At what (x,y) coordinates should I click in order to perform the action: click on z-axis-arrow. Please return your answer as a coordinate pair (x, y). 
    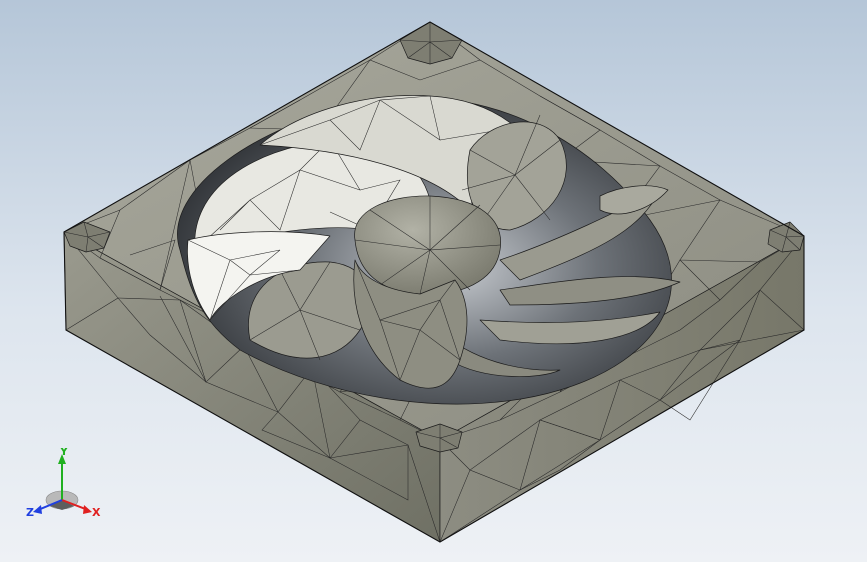
    Looking at the image, I should click on (37, 509).